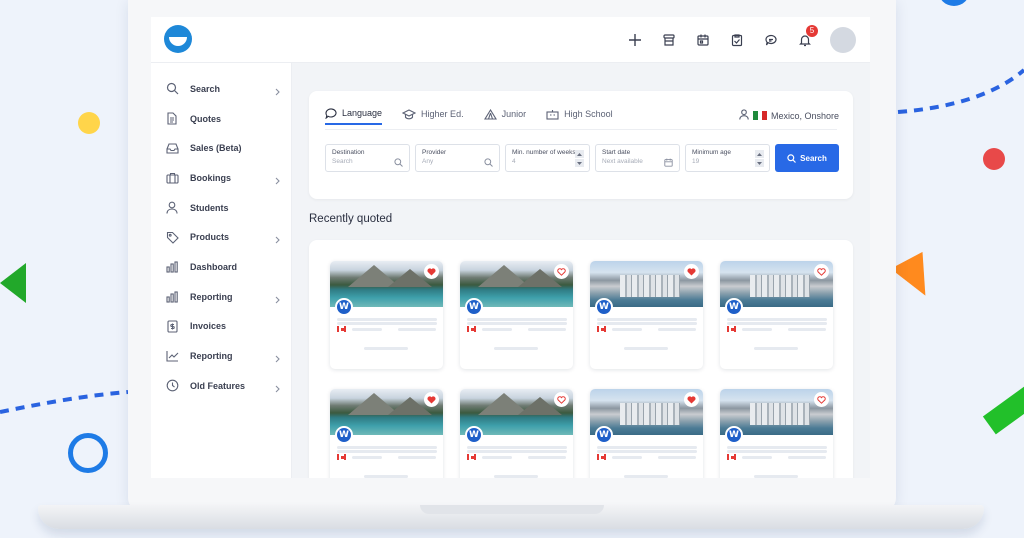 The image size is (1024, 538). What do you see at coordinates (348, 152) in the screenshot?
I see `field-label: Destination` at bounding box center [348, 152].